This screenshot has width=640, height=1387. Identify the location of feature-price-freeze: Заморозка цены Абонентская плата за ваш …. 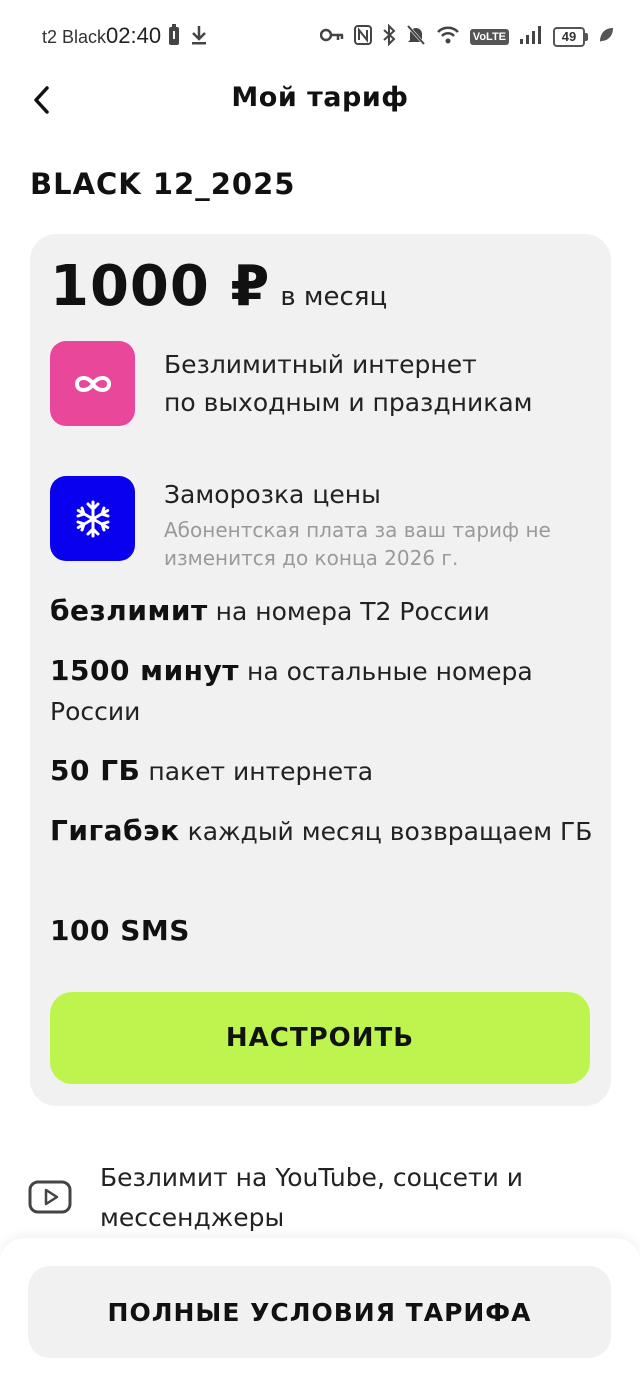
(317, 524).